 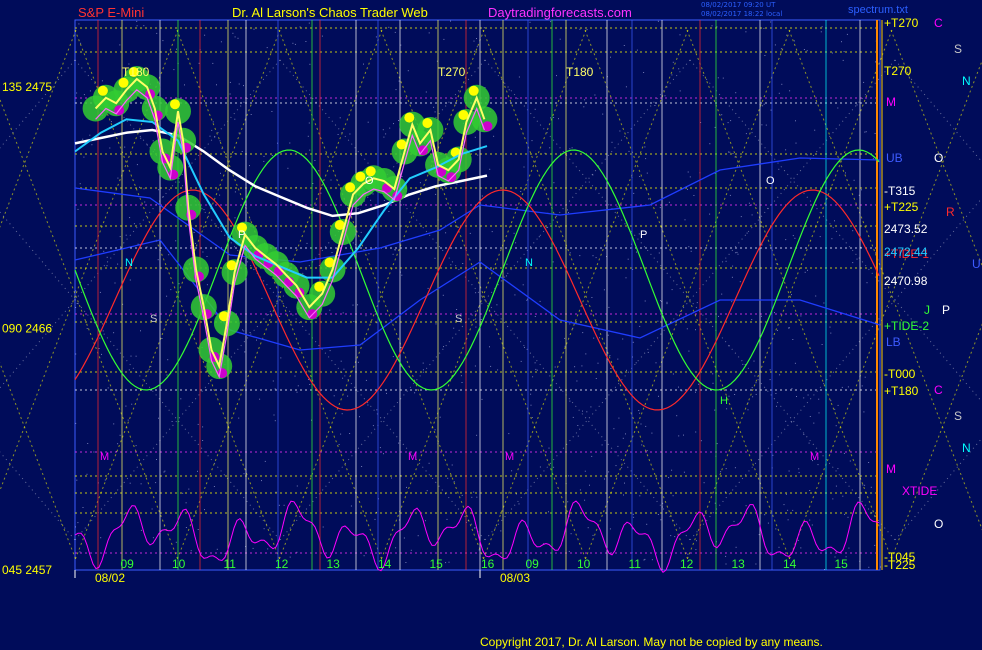 I want to click on hour-axis-label: 11, so click(x=230, y=564).